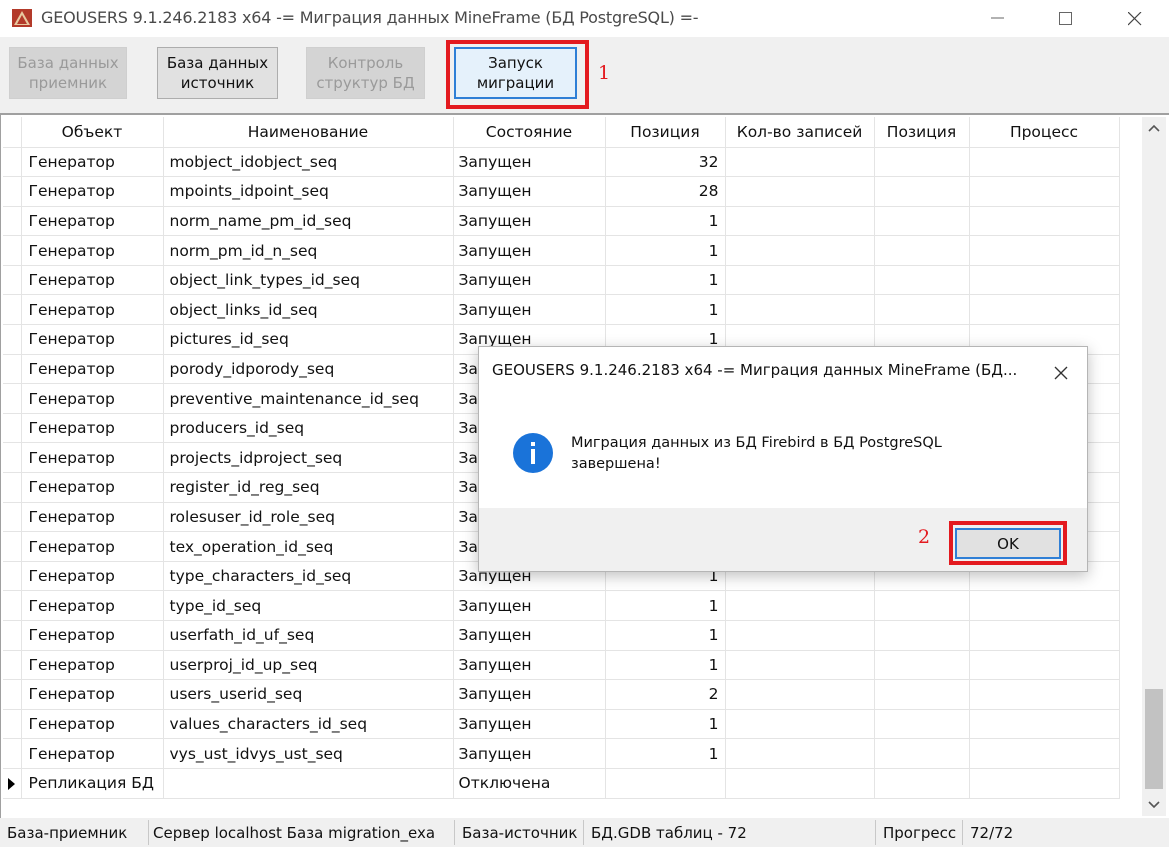 Image resolution: width=1169 pixels, height=847 pixels. I want to click on cell-name: projects_idproject_seq, so click(308, 458).